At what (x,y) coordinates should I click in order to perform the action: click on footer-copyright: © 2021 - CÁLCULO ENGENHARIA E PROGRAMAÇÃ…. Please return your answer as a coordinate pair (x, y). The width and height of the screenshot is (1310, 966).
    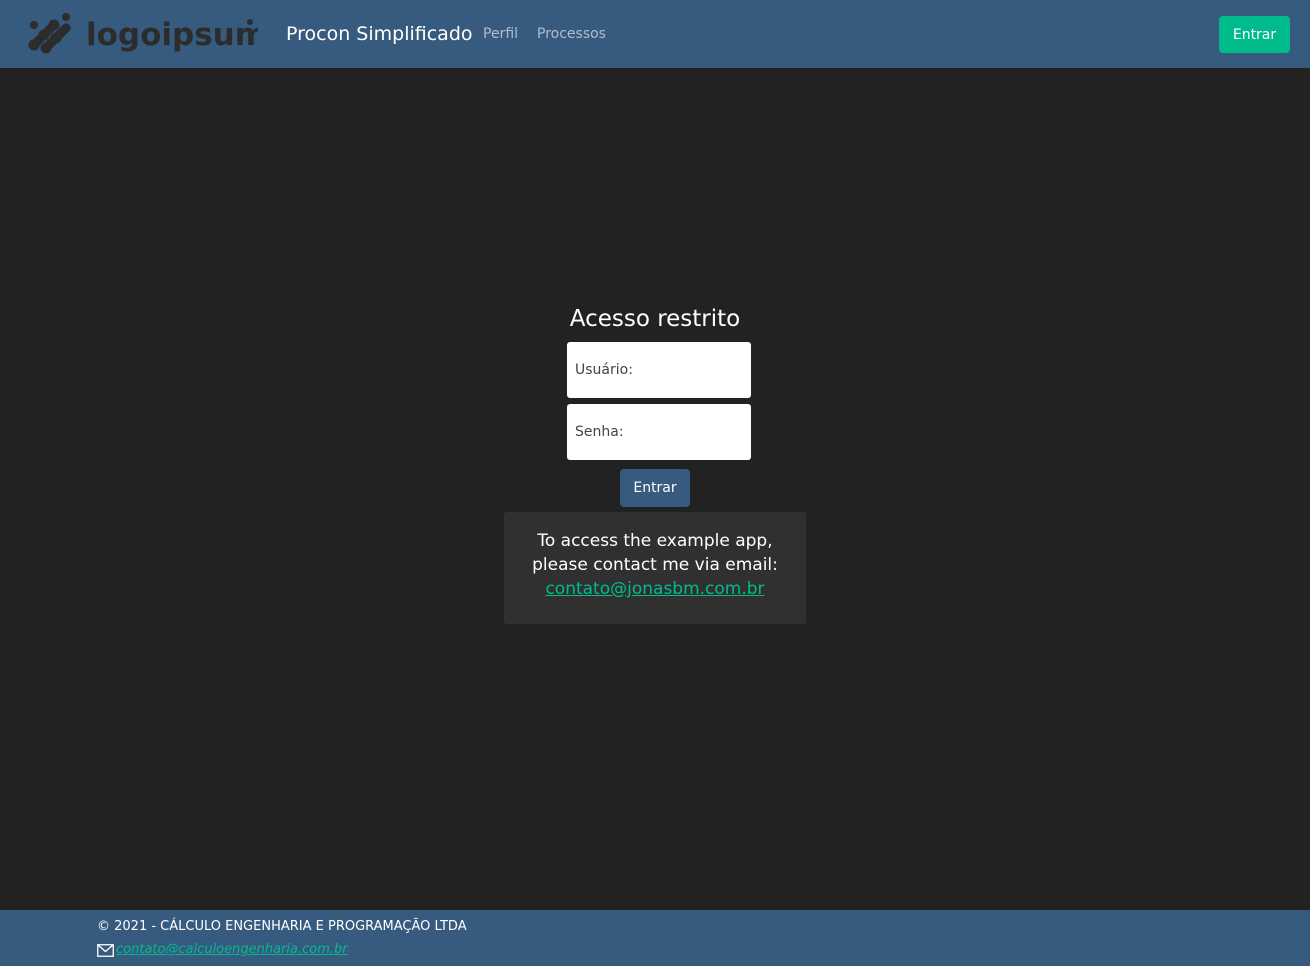
    Looking at the image, I should click on (282, 926).